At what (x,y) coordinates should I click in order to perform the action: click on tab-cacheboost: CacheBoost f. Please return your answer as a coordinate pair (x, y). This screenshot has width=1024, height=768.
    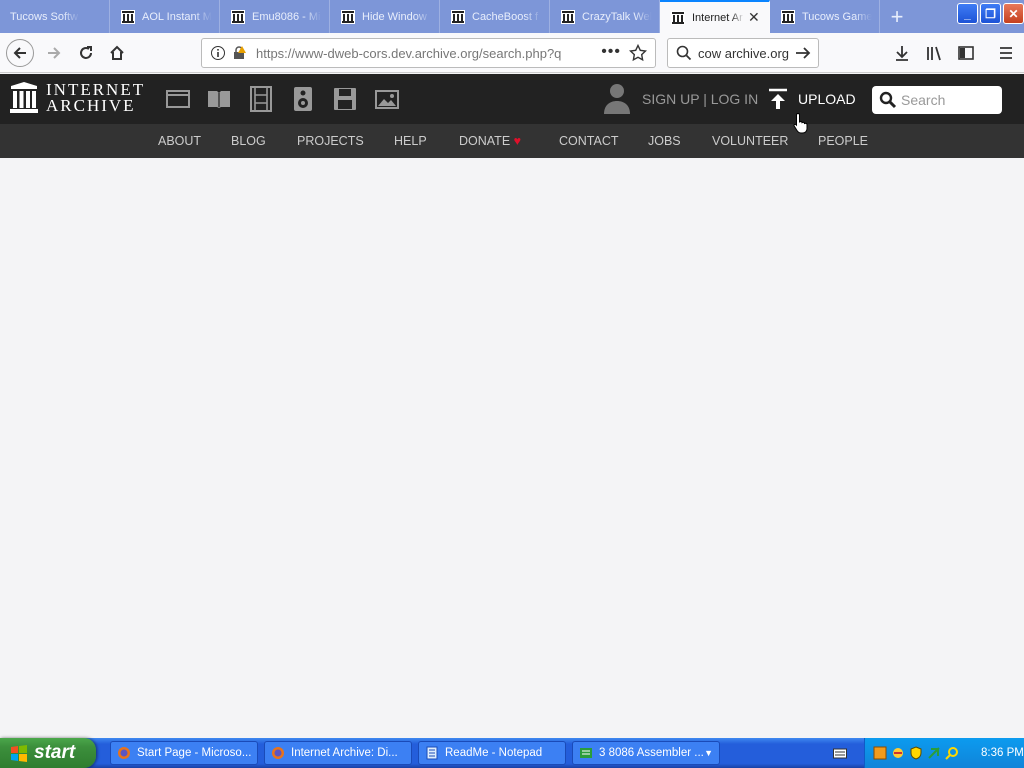
    Looking at the image, I should click on (495, 16).